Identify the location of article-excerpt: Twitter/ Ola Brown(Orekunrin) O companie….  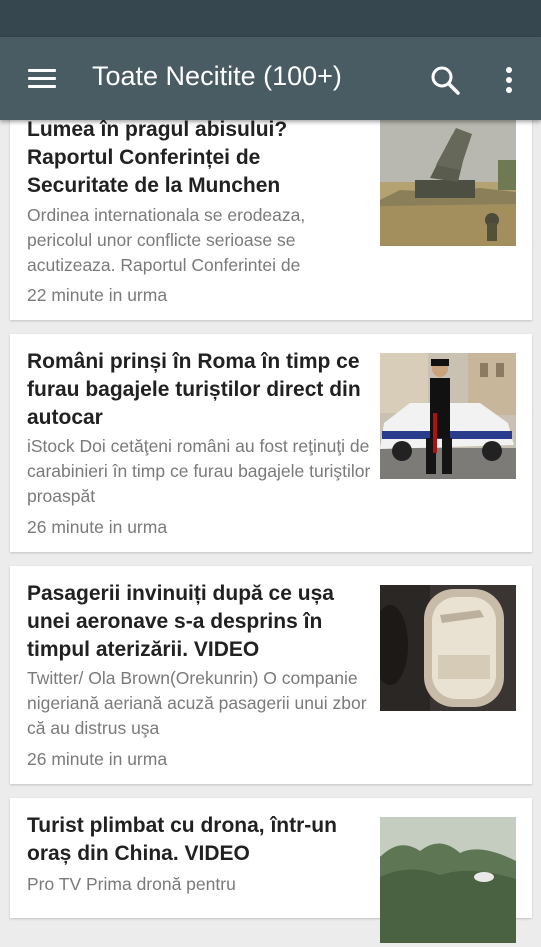
(197, 703).